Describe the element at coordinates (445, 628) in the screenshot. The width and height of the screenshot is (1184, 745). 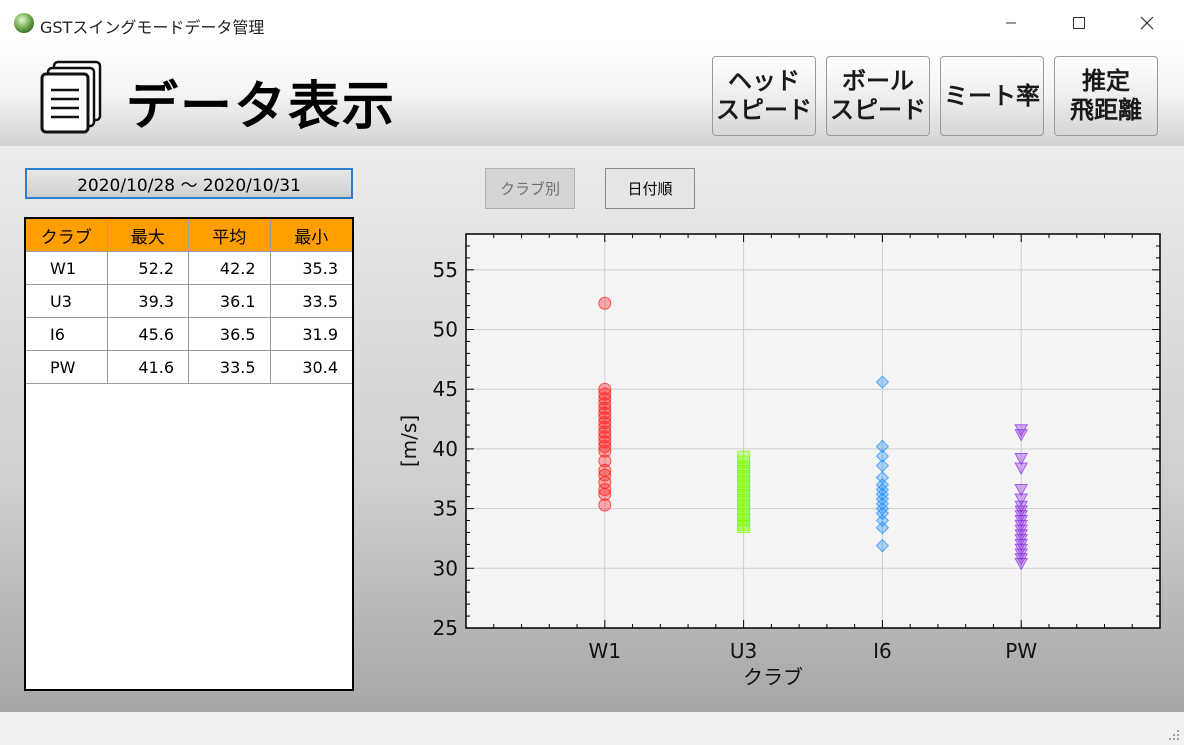
I see `y-tick-label: 25` at that location.